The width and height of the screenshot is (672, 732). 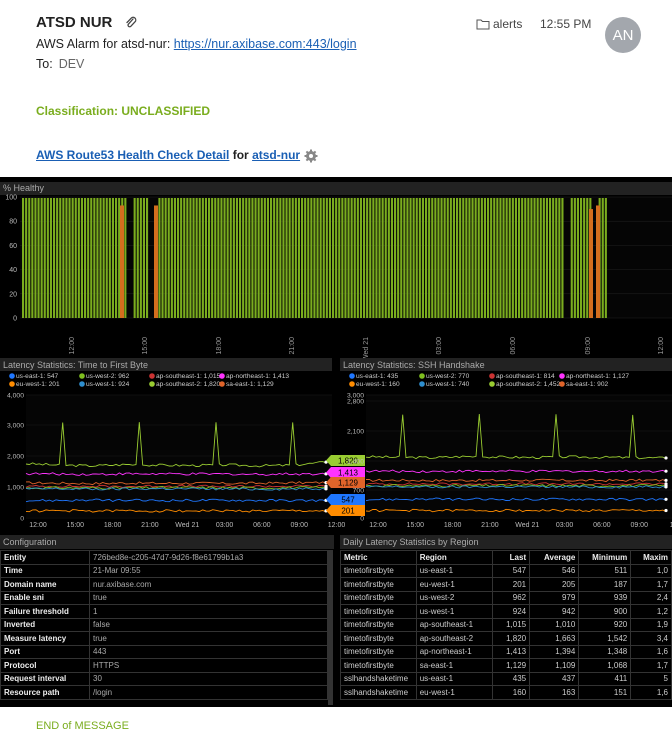 I want to click on ssh-ytick: 2,800, so click(x=355, y=402).